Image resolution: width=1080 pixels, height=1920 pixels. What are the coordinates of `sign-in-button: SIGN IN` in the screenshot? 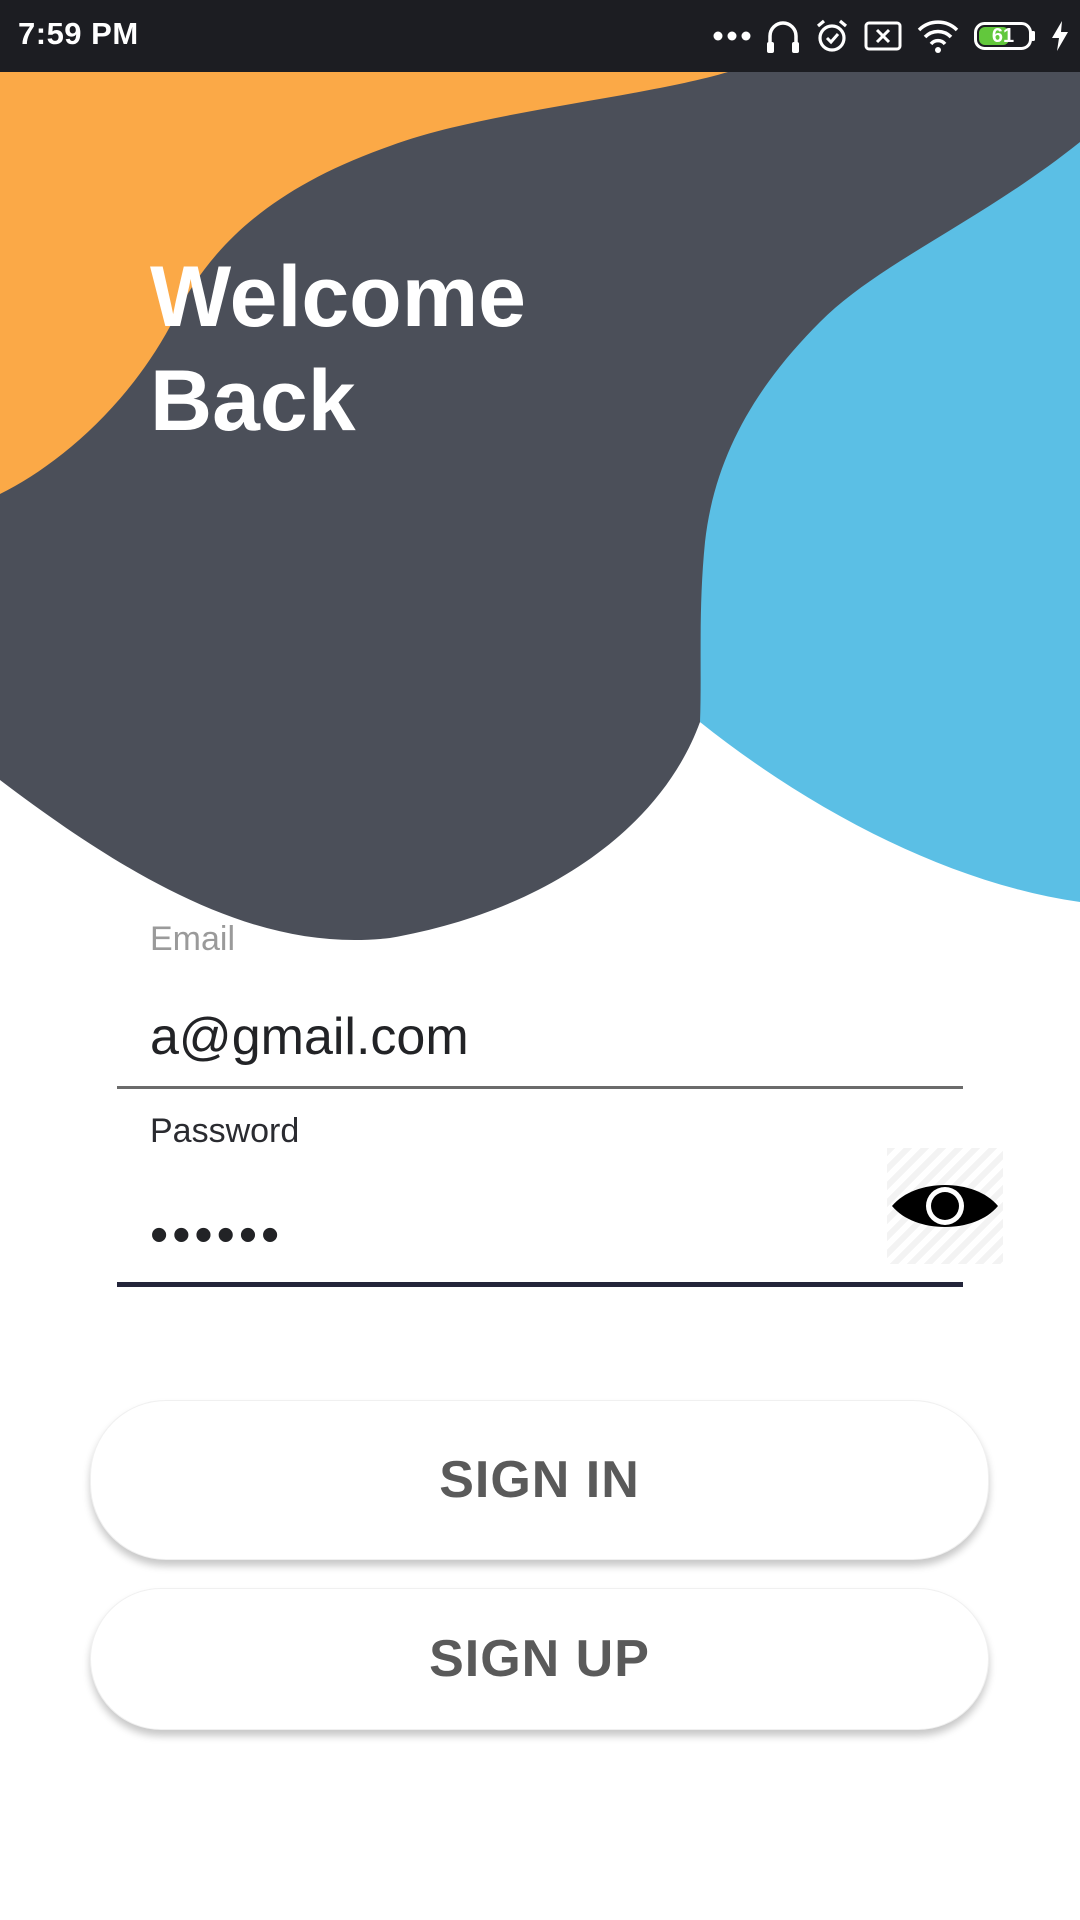 It's located at (539, 1480).